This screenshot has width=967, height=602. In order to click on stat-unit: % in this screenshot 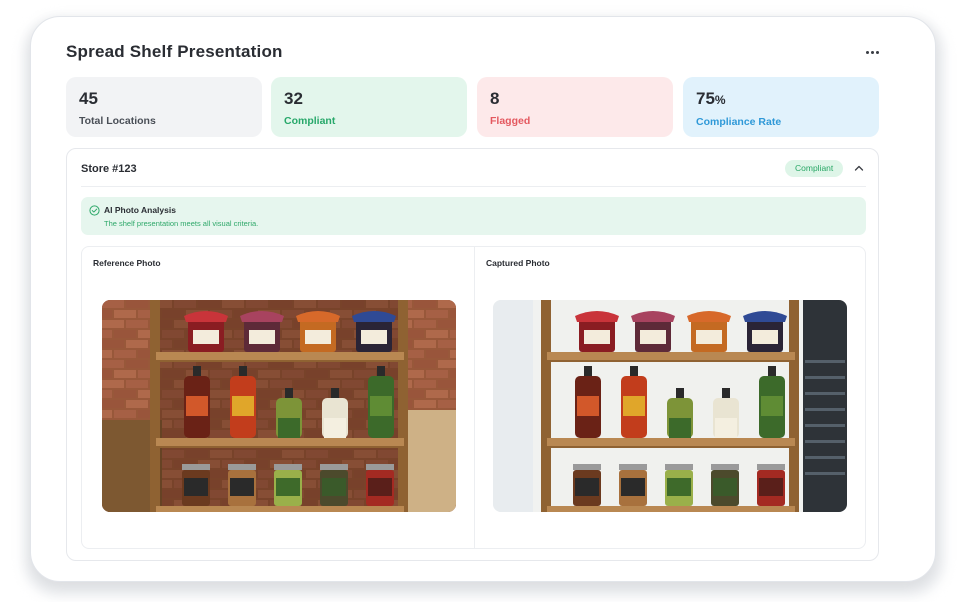, I will do `click(720, 100)`.